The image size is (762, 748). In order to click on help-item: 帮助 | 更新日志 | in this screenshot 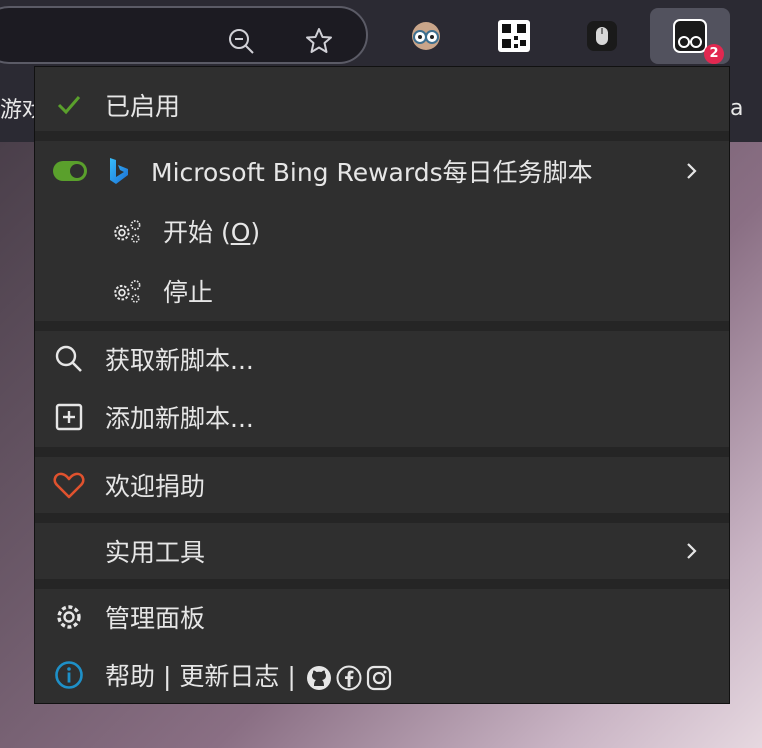, I will do `click(382, 675)`.